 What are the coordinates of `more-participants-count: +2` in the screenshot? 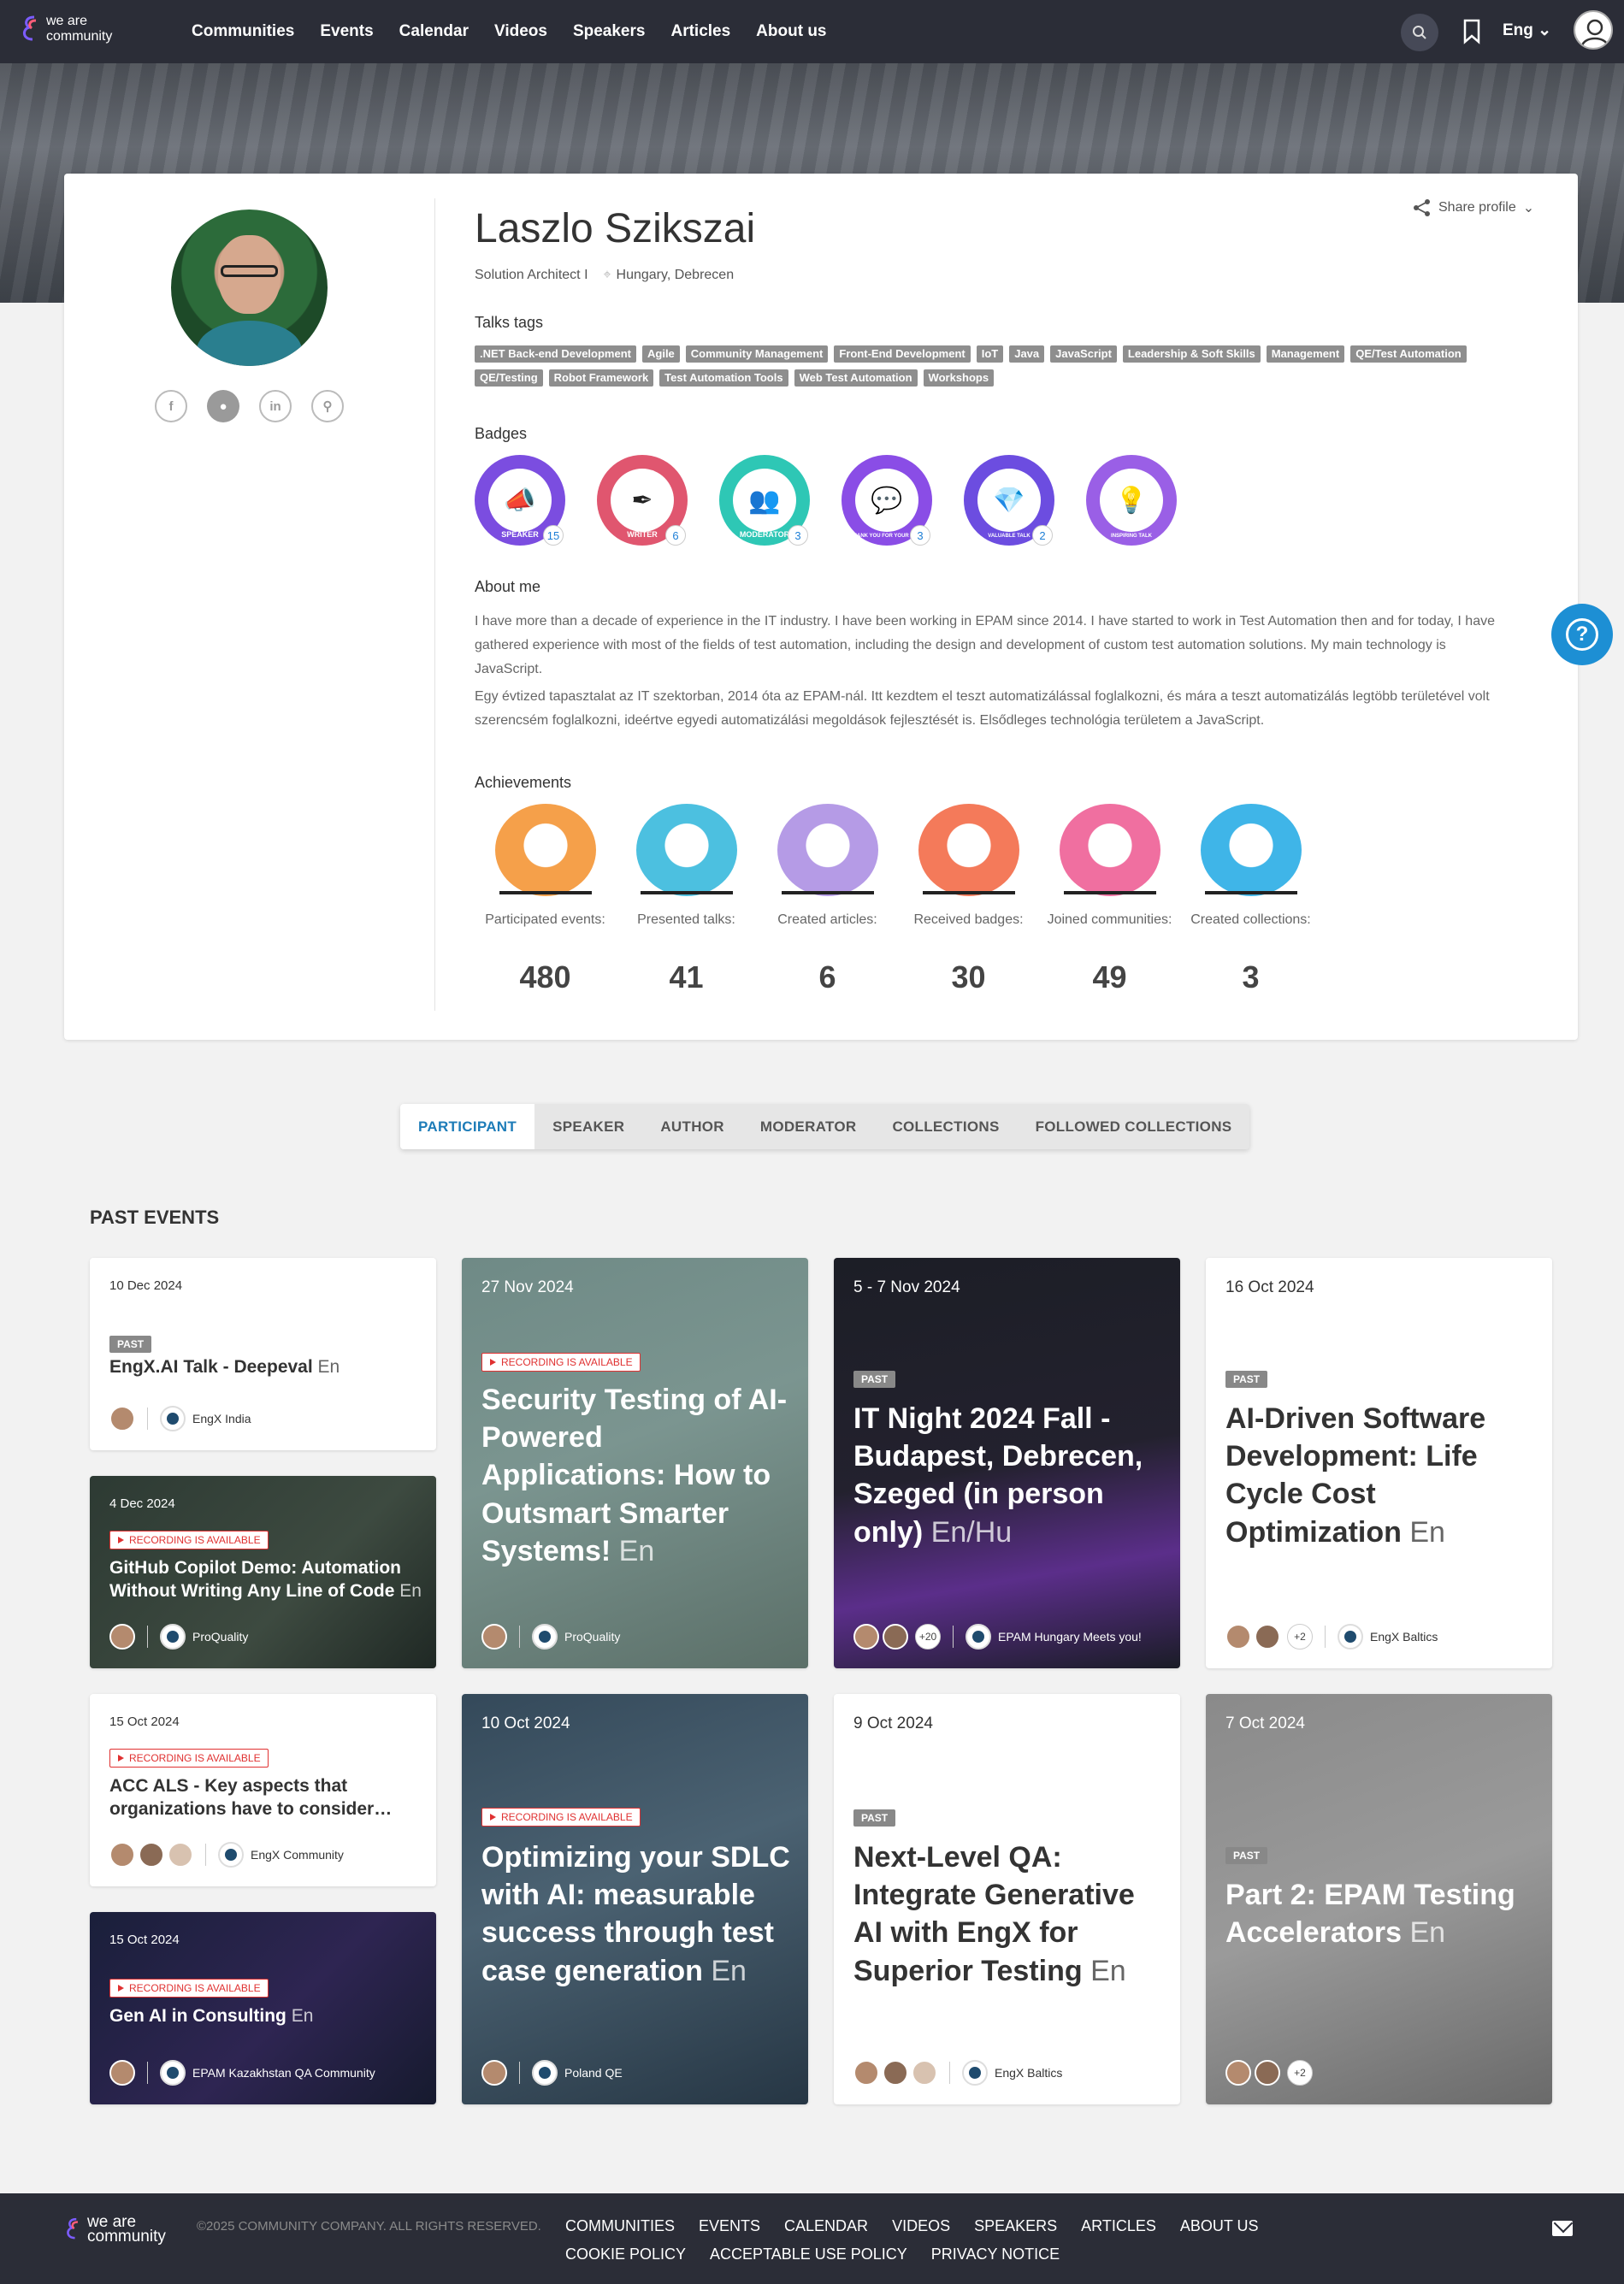 It's located at (1300, 2073).